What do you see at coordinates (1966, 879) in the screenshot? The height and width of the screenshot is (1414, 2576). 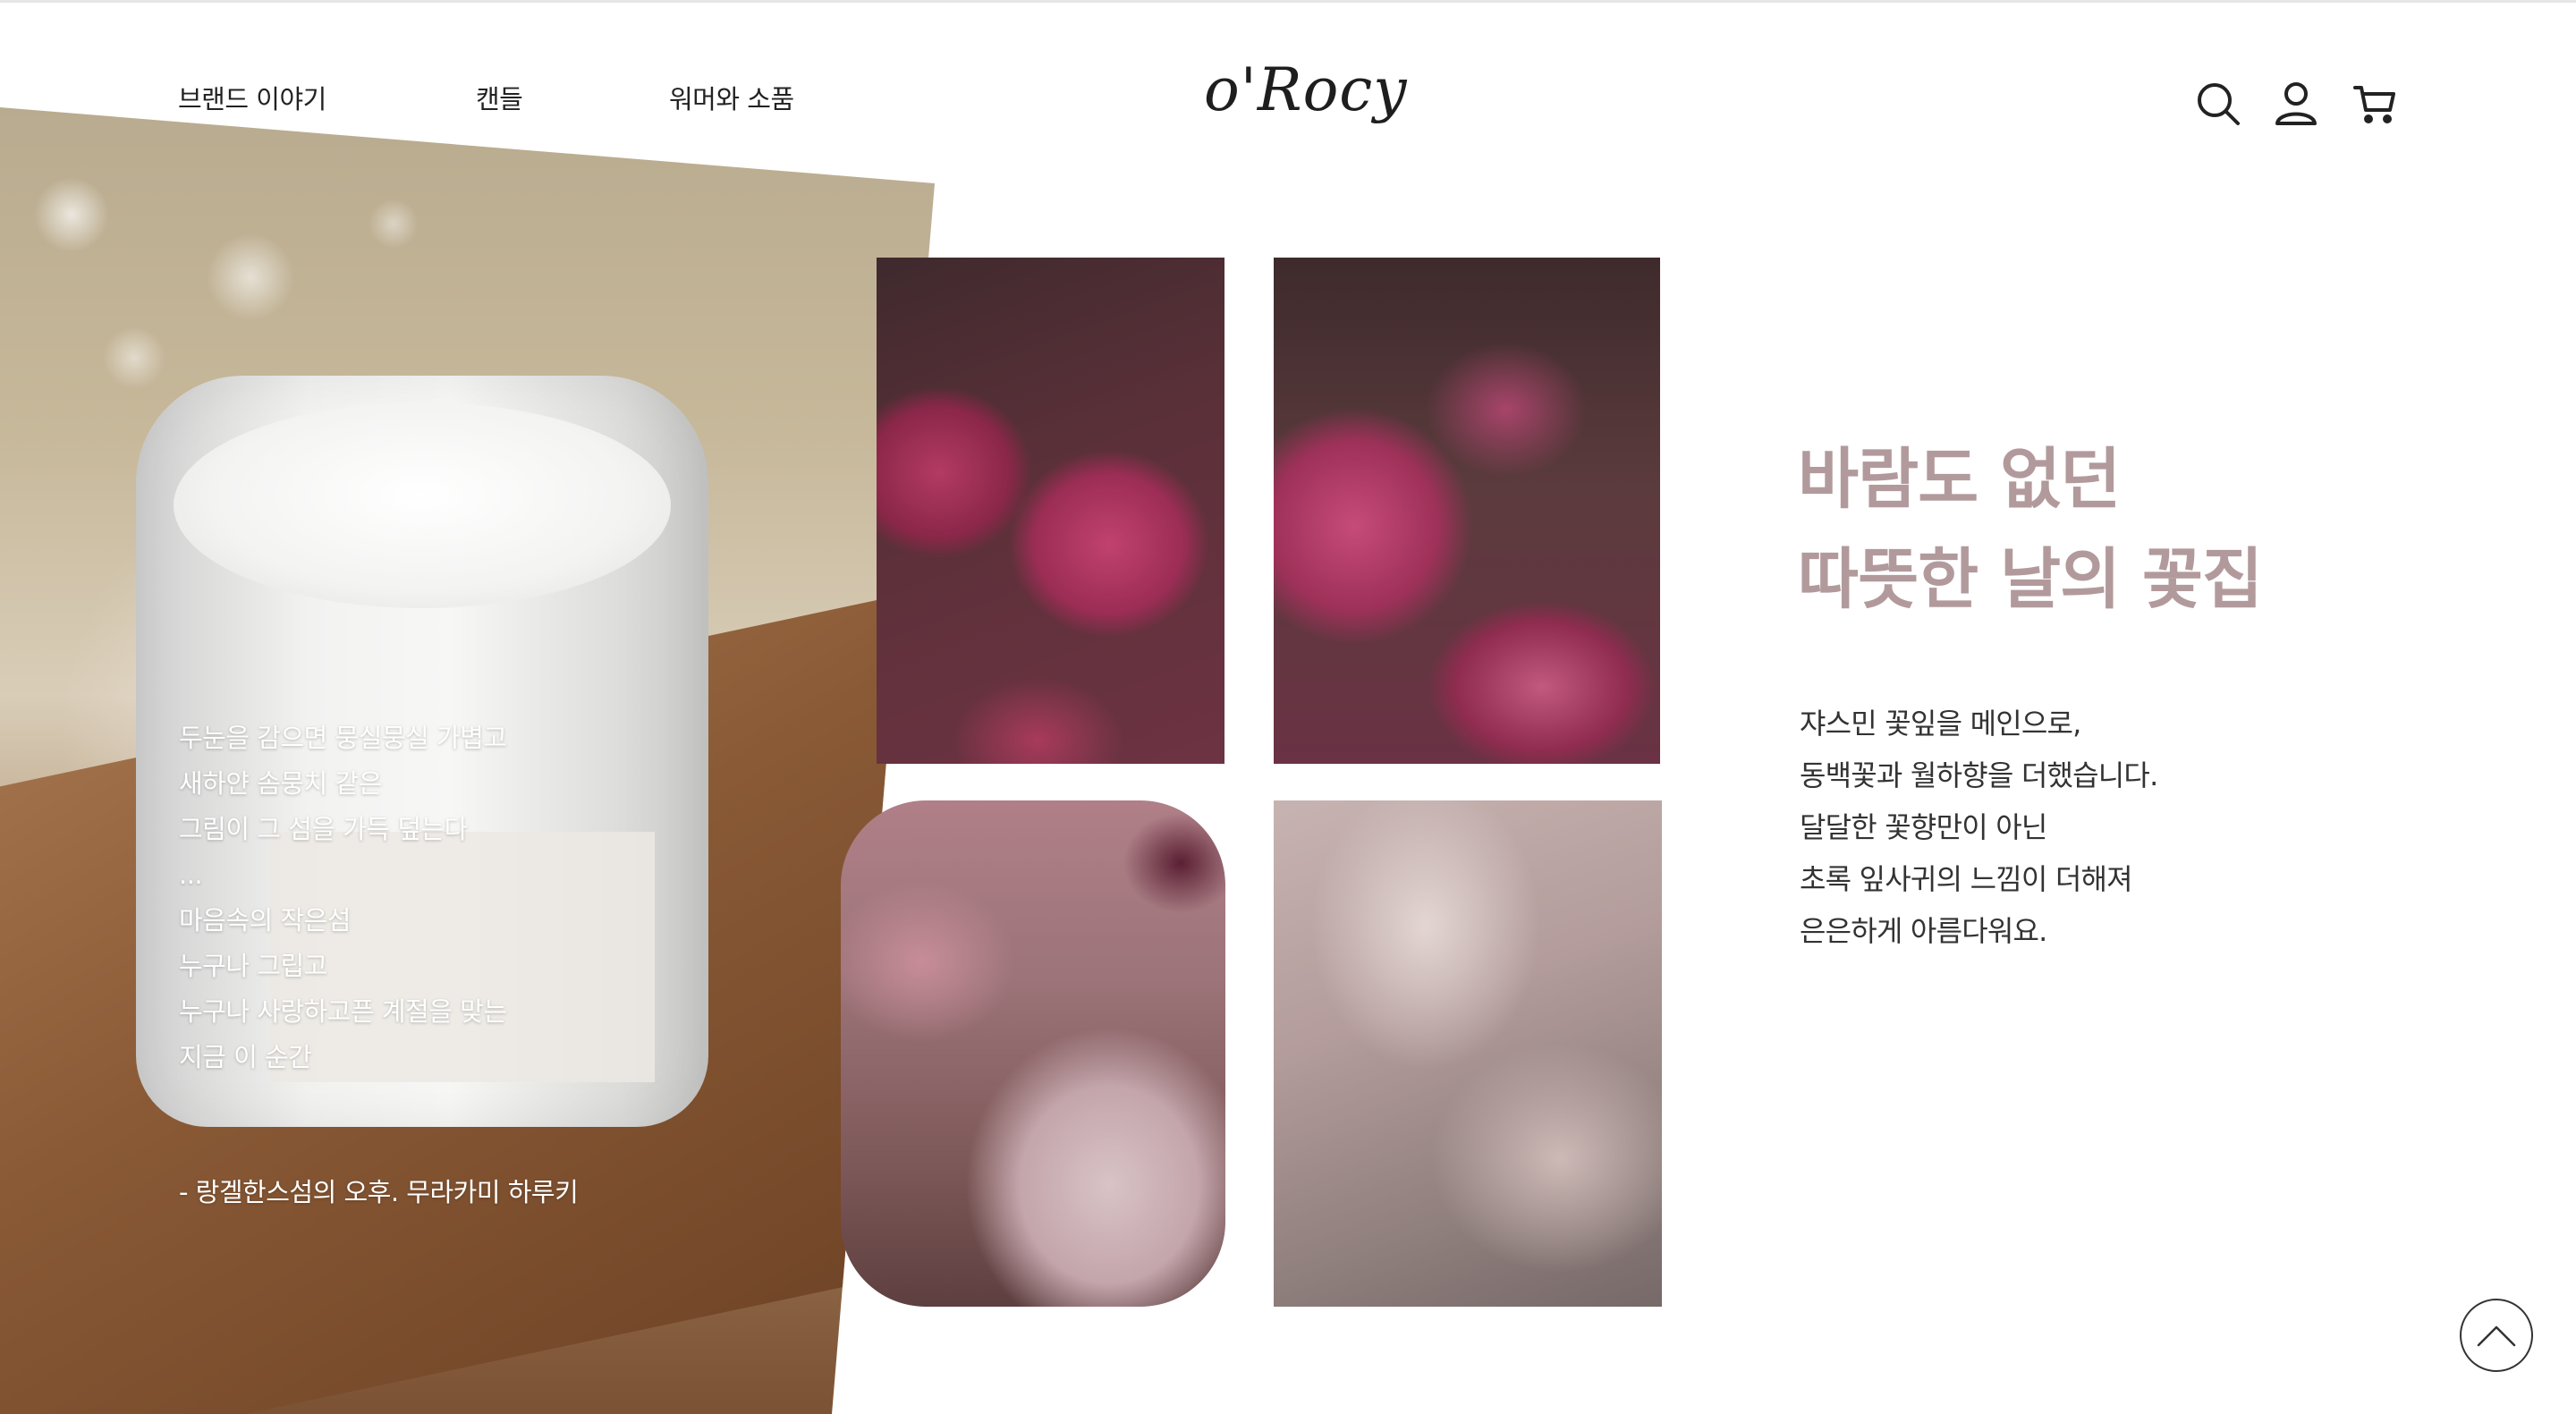 I see `description-line: 초록 잎사귀의 느낌이 더해져` at bounding box center [1966, 879].